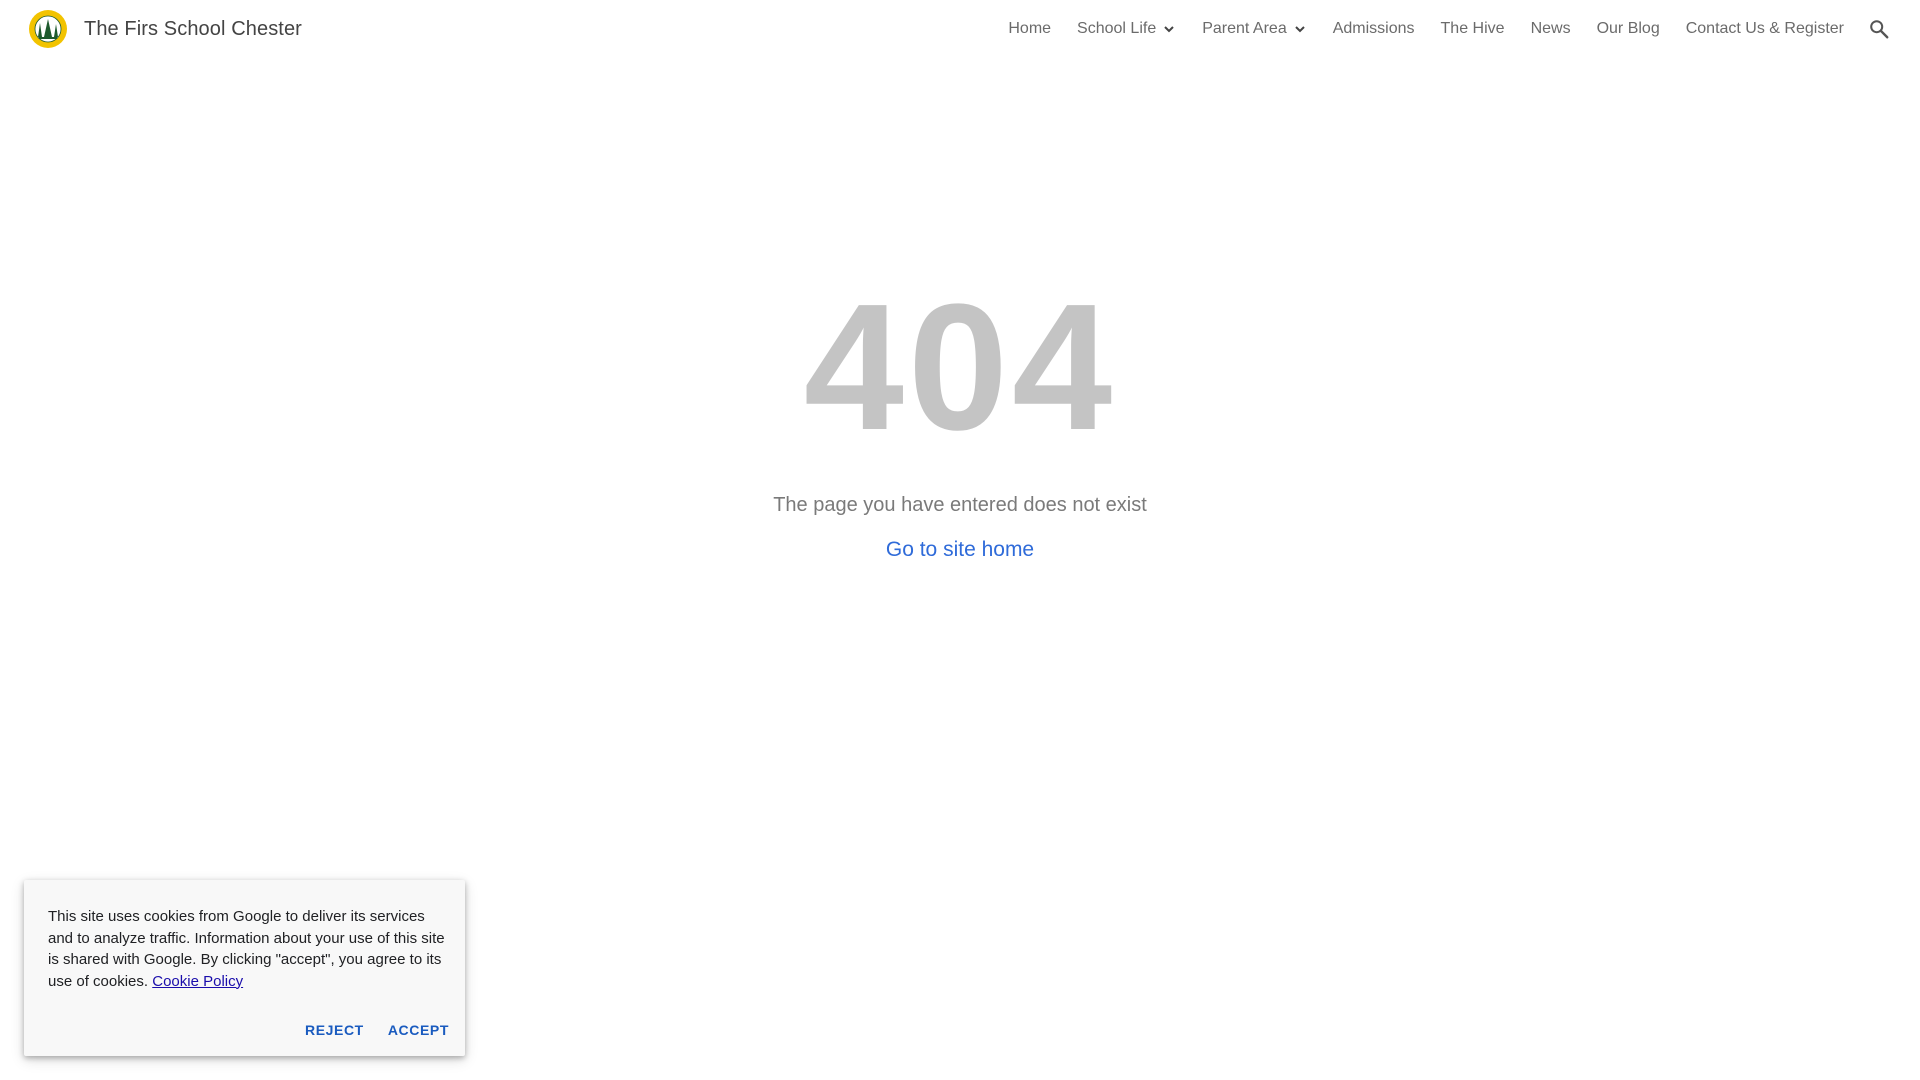  I want to click on nav-contact-register-label: Contact Us & Register, so click(1764, 28).